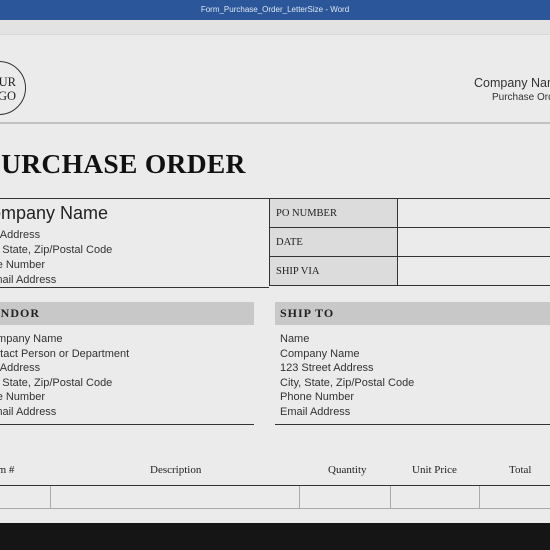 This screenshot has height=550, width=550. I want to click on vendor-contact: Contact Person or Department, so click(64, 354).